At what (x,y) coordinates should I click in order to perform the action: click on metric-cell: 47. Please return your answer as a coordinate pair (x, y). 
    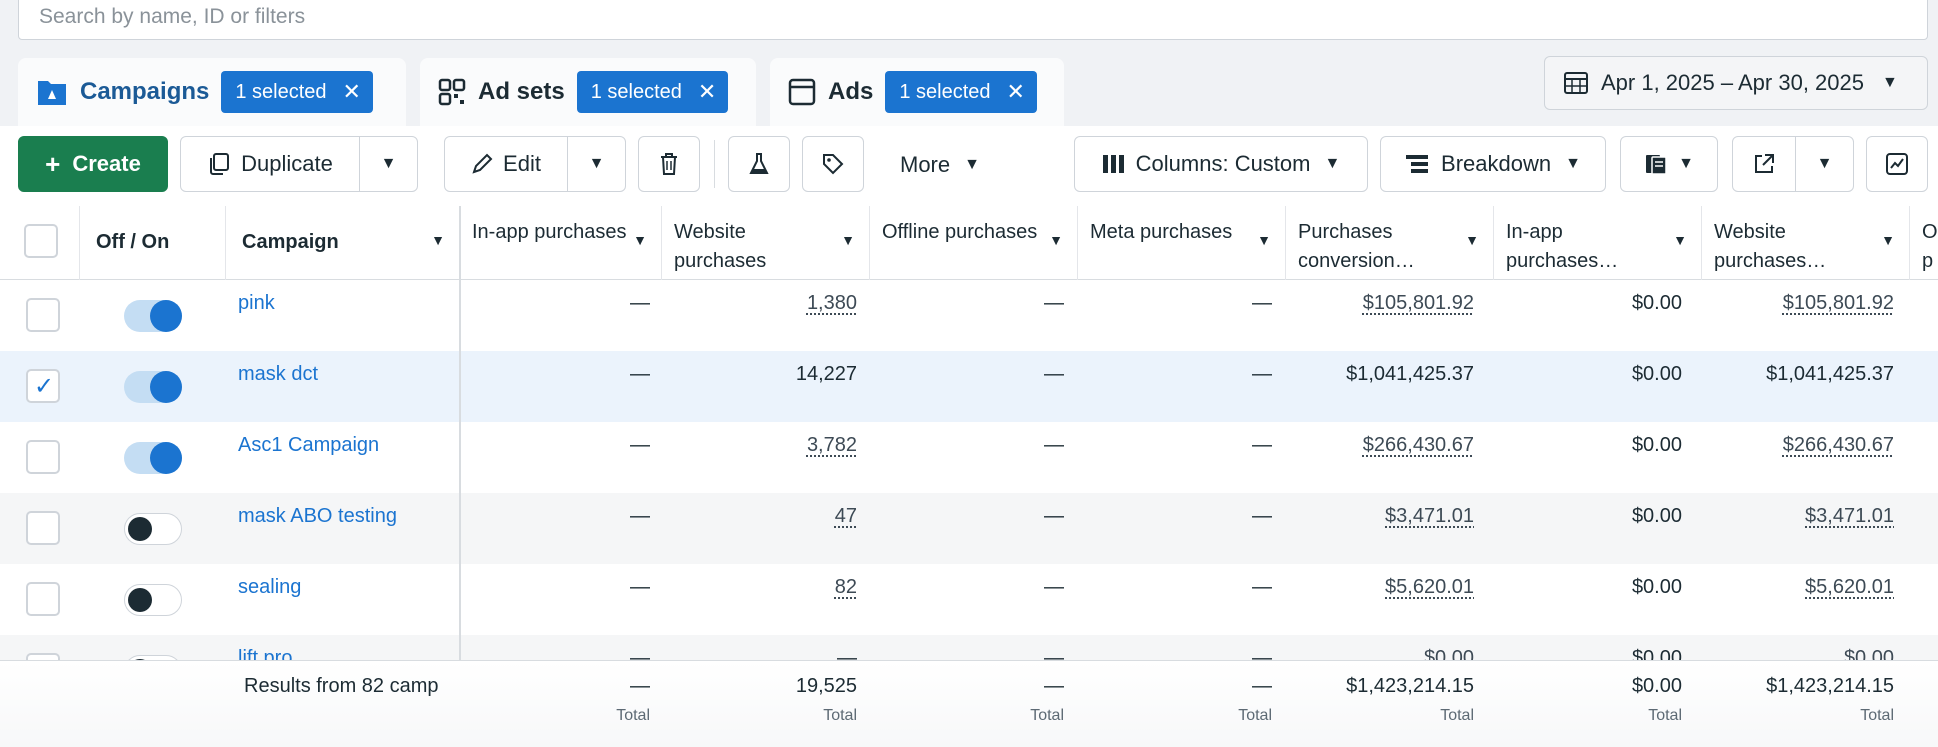
    Looking at the image, I should click on (846, 516).